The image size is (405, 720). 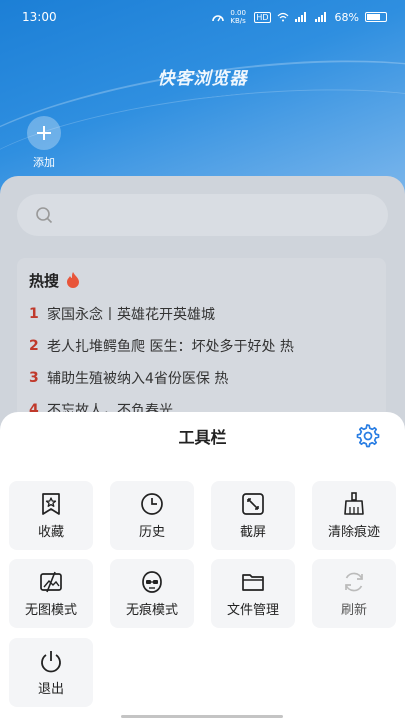 I want to click on hot-text: 老人扎堆鳄鱼爬 医生：坏处多于好处 热, so click(x=170, y=347).